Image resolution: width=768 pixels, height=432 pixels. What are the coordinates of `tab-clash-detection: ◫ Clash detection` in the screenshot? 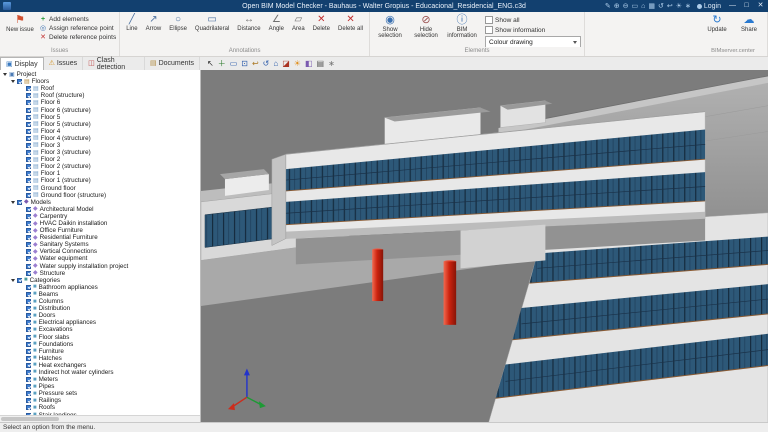 It's located at (114, 64).